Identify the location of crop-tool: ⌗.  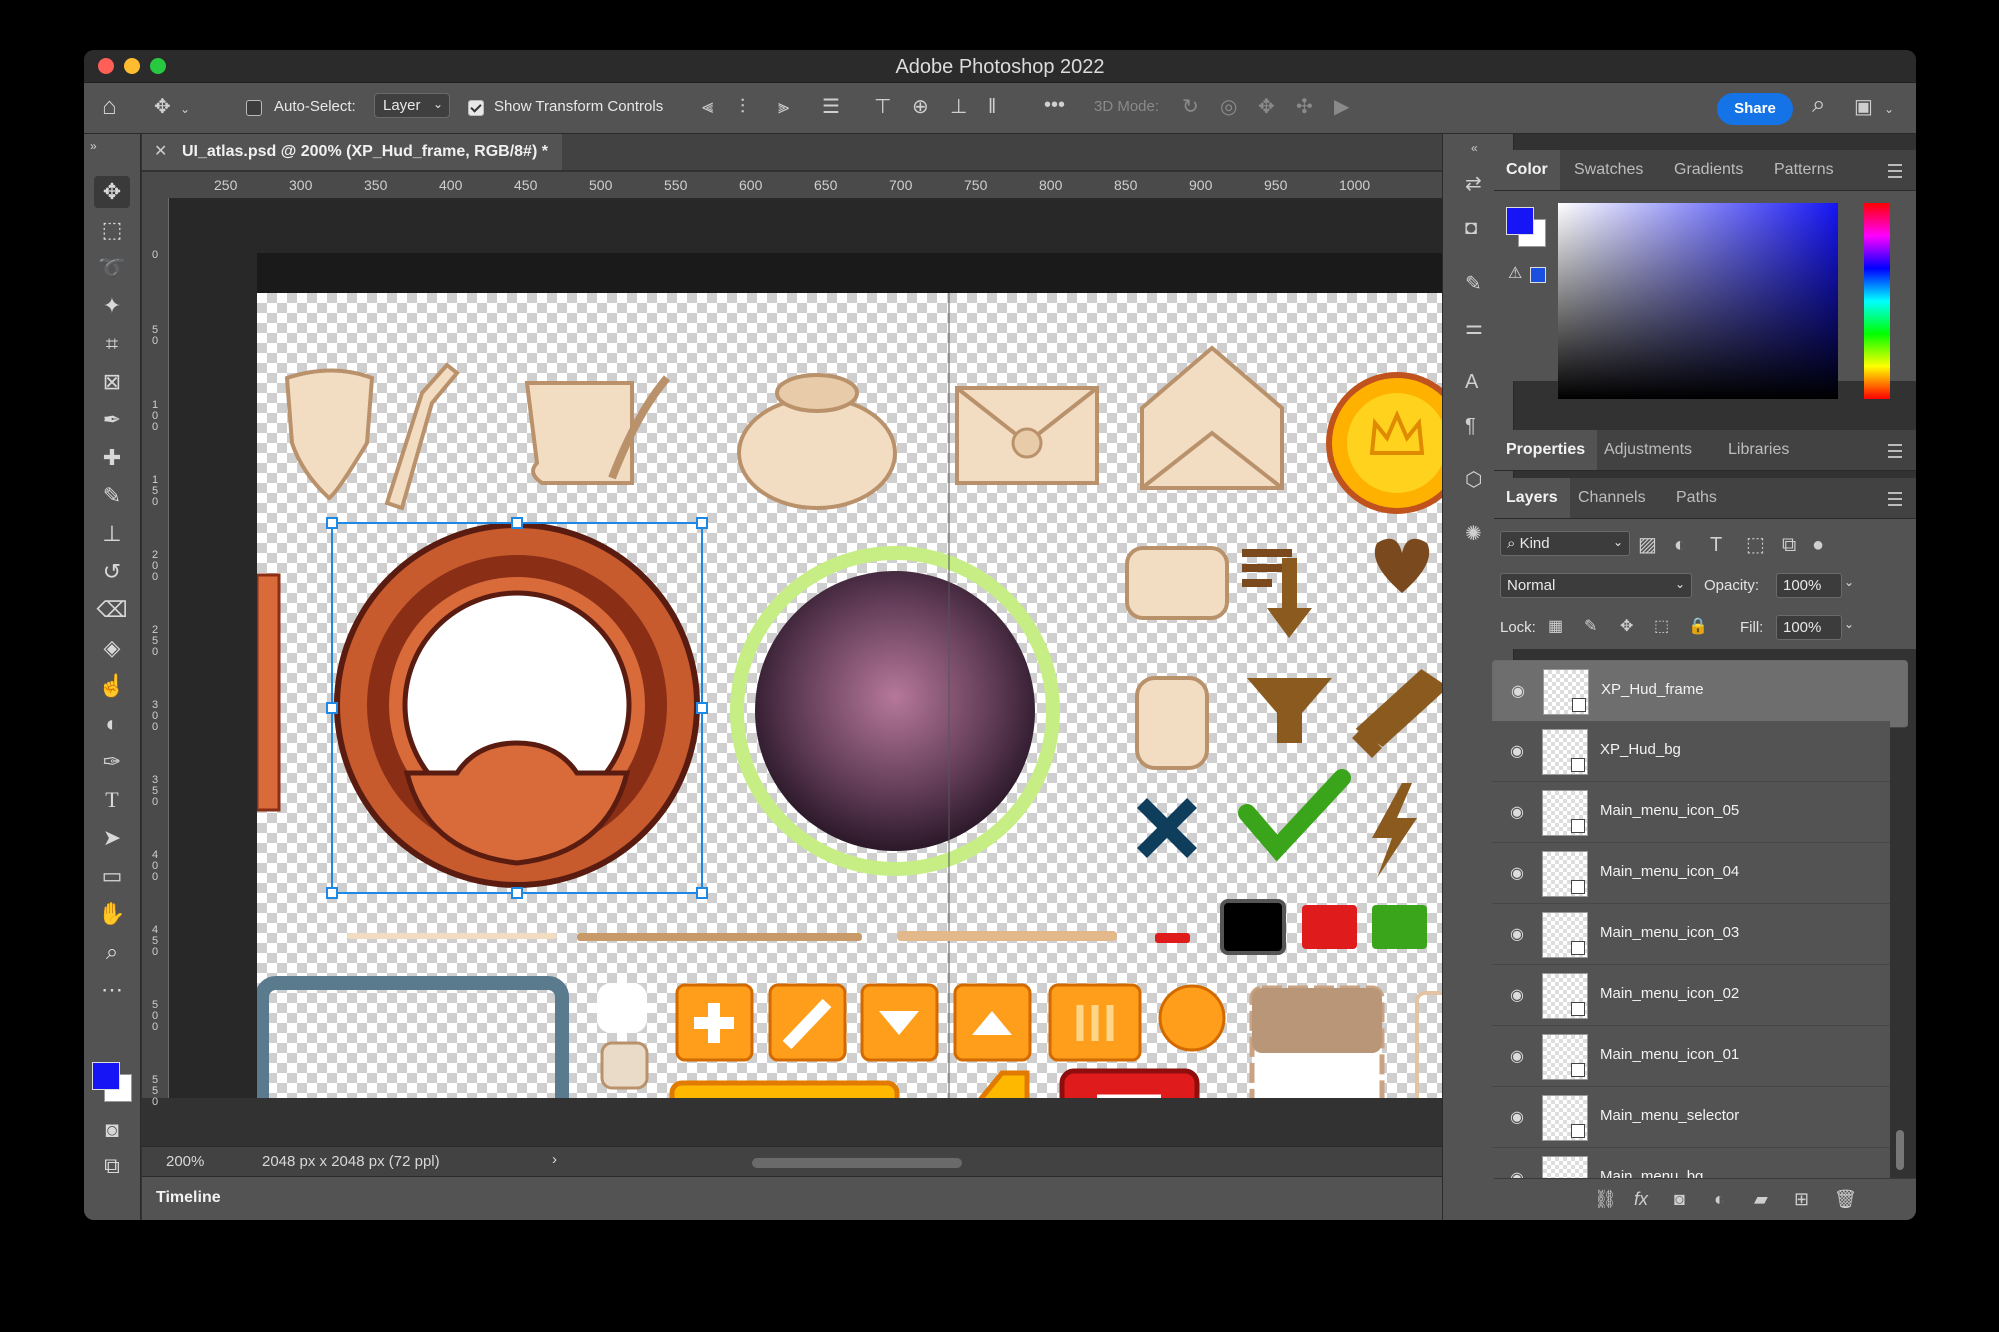
(112, 344).